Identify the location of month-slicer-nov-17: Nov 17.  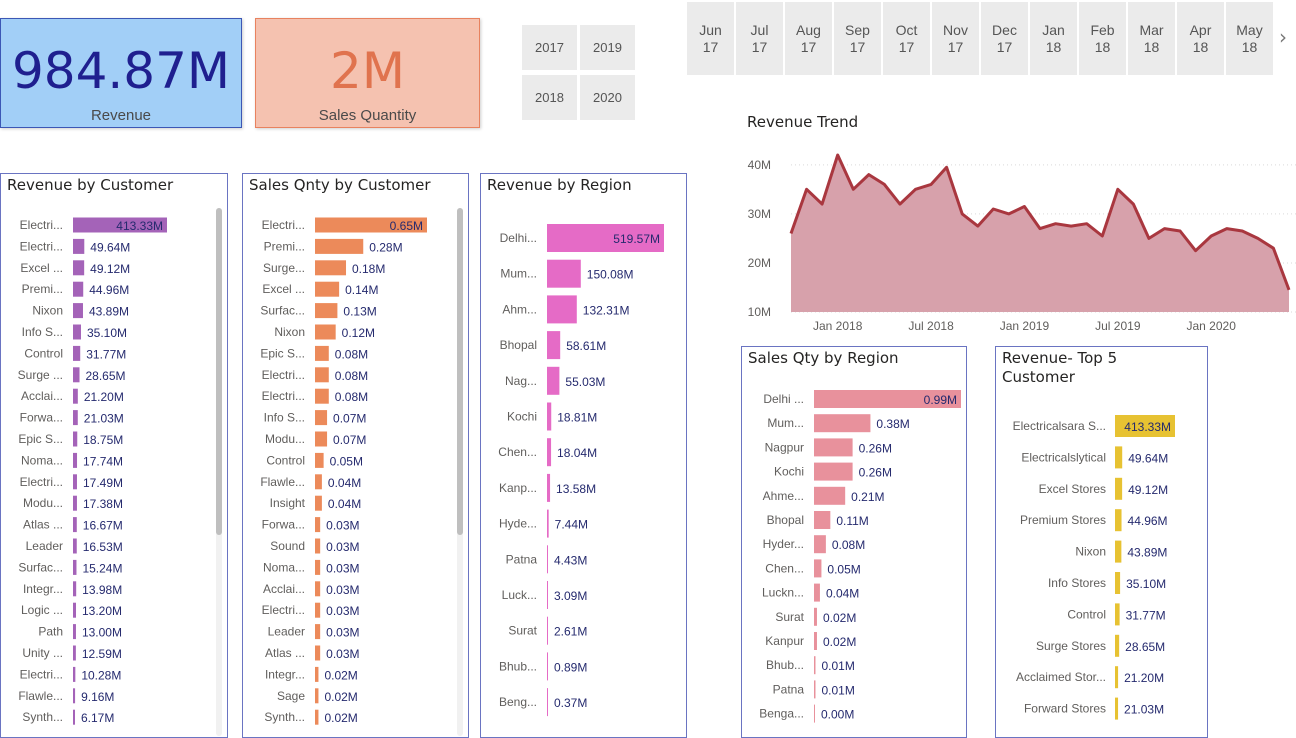
(955, 38).